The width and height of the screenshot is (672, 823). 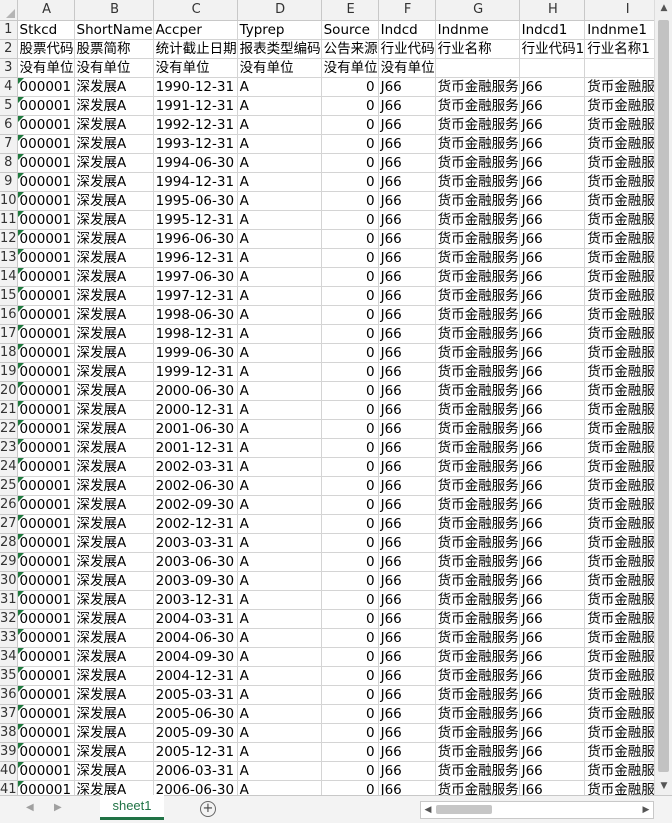 I want to click on row-number: 40, so click(x=9, y=771).